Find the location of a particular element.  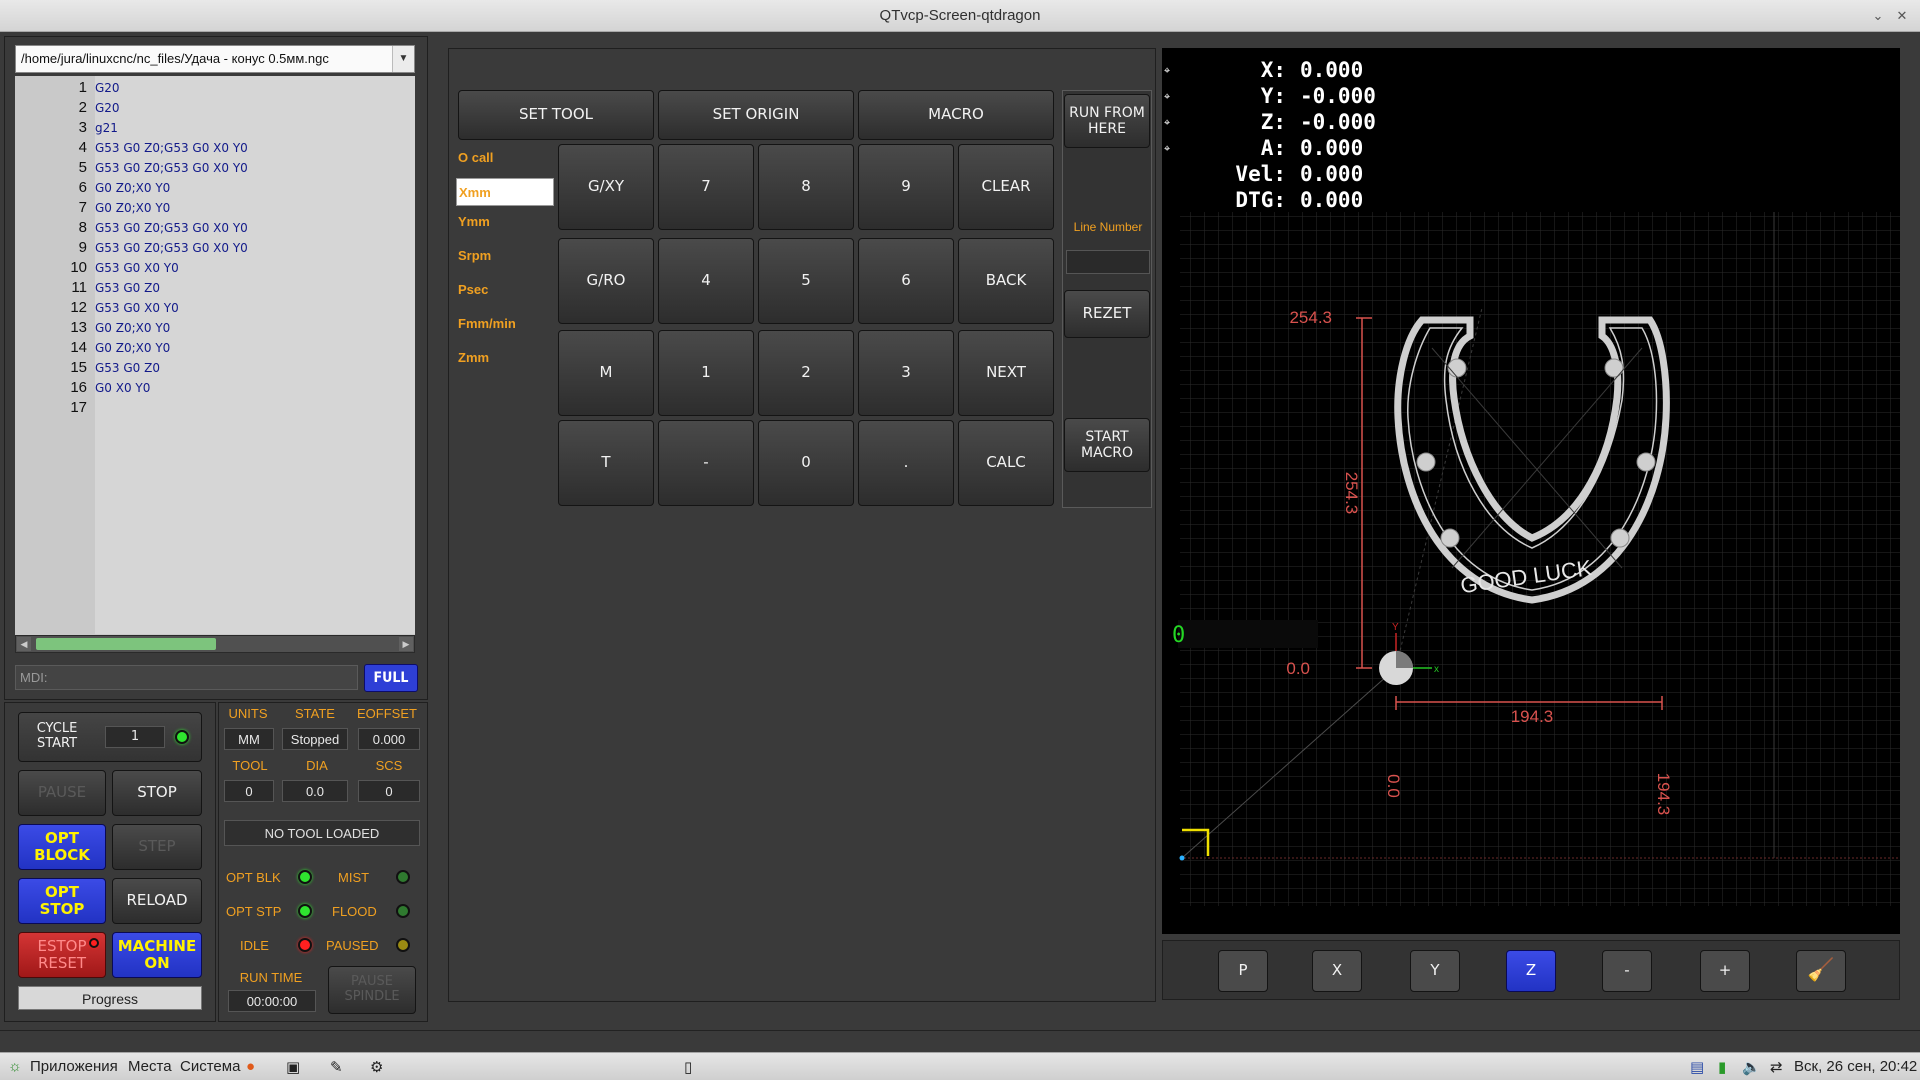

system-menu: Система is located at coordinates (210, 1066).